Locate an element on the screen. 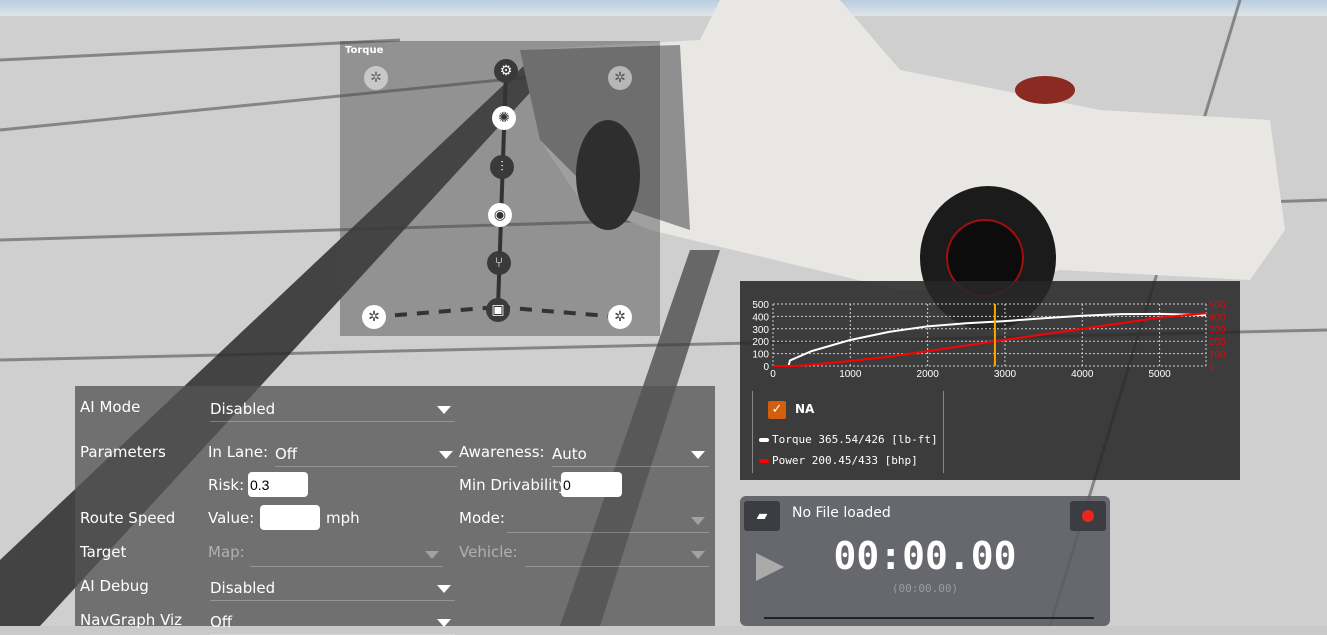  ai-debug-label: AI Debug is located at coordinates (114, 586).